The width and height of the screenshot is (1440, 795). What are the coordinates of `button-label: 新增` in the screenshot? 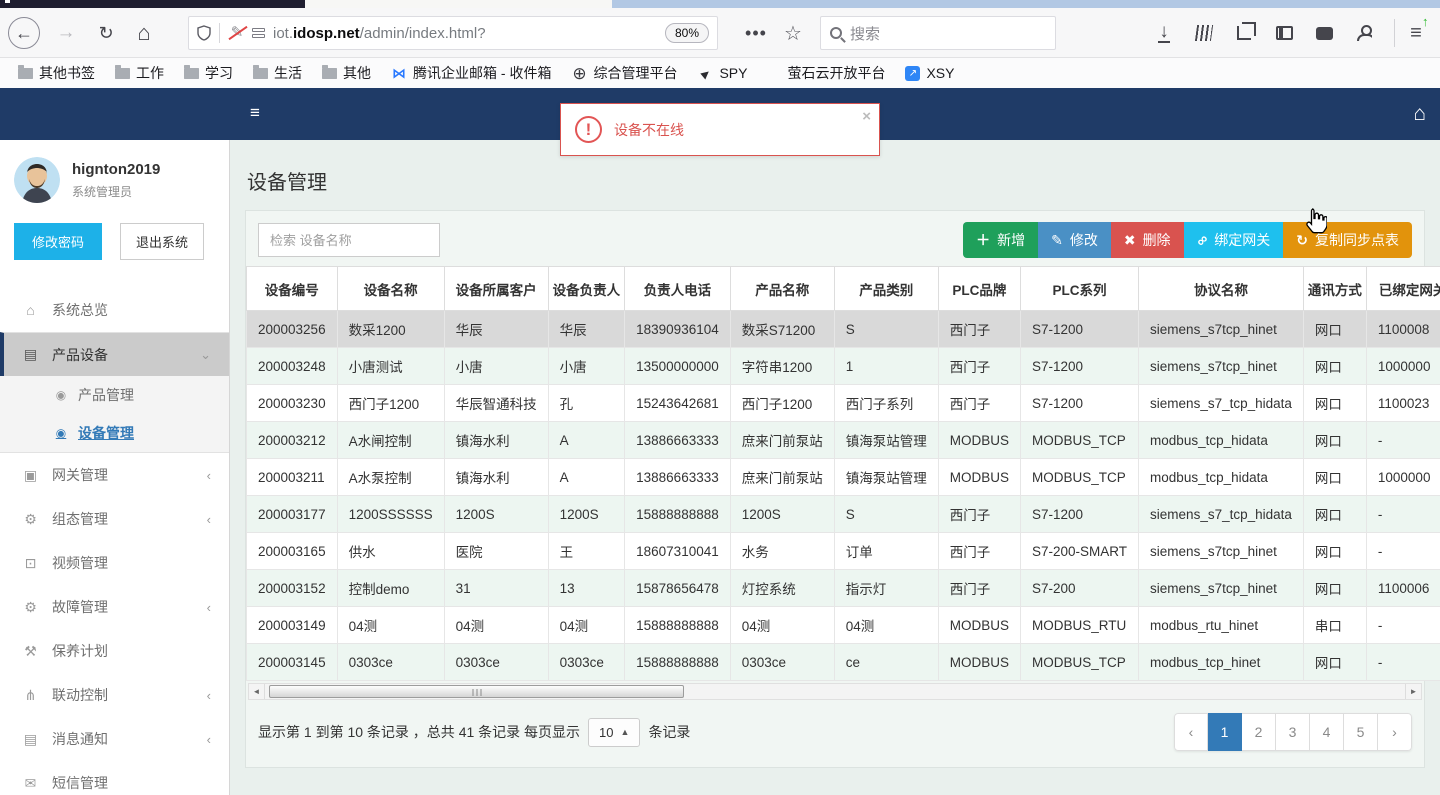 It's located at (1011, 240).